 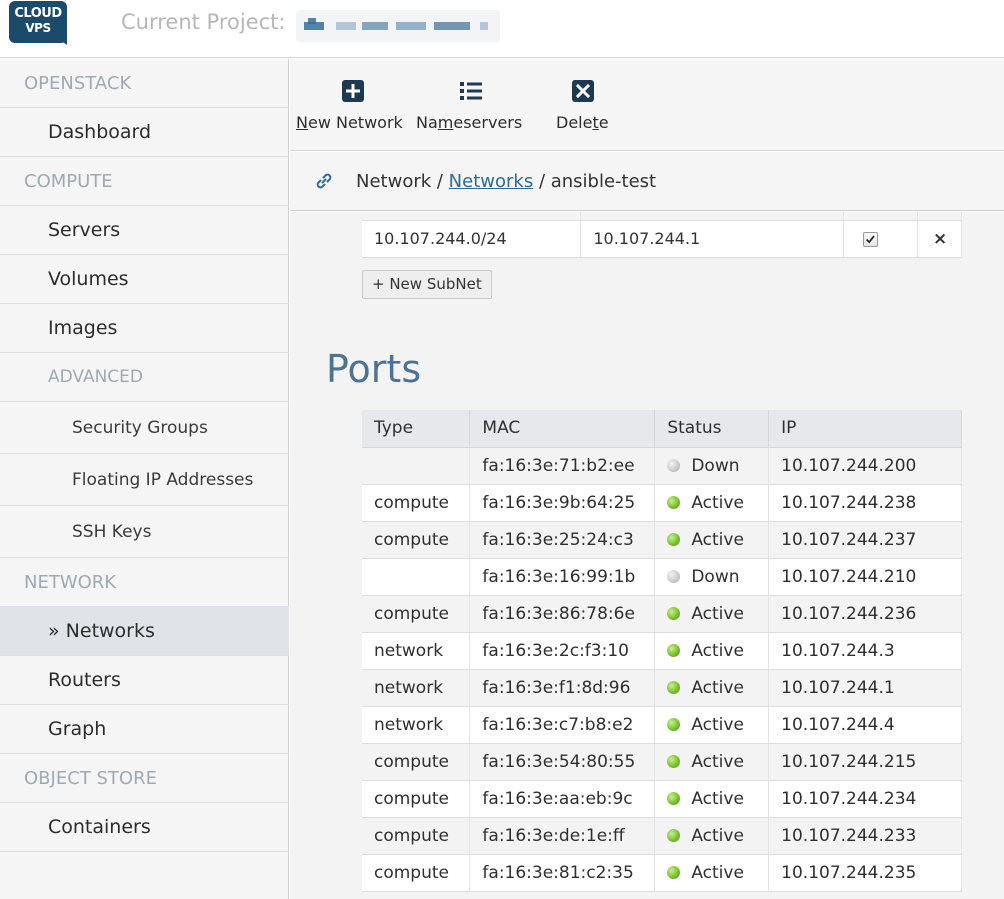 I want to click on sidebar-item-graph: Graph, so click(x=144, y=729).